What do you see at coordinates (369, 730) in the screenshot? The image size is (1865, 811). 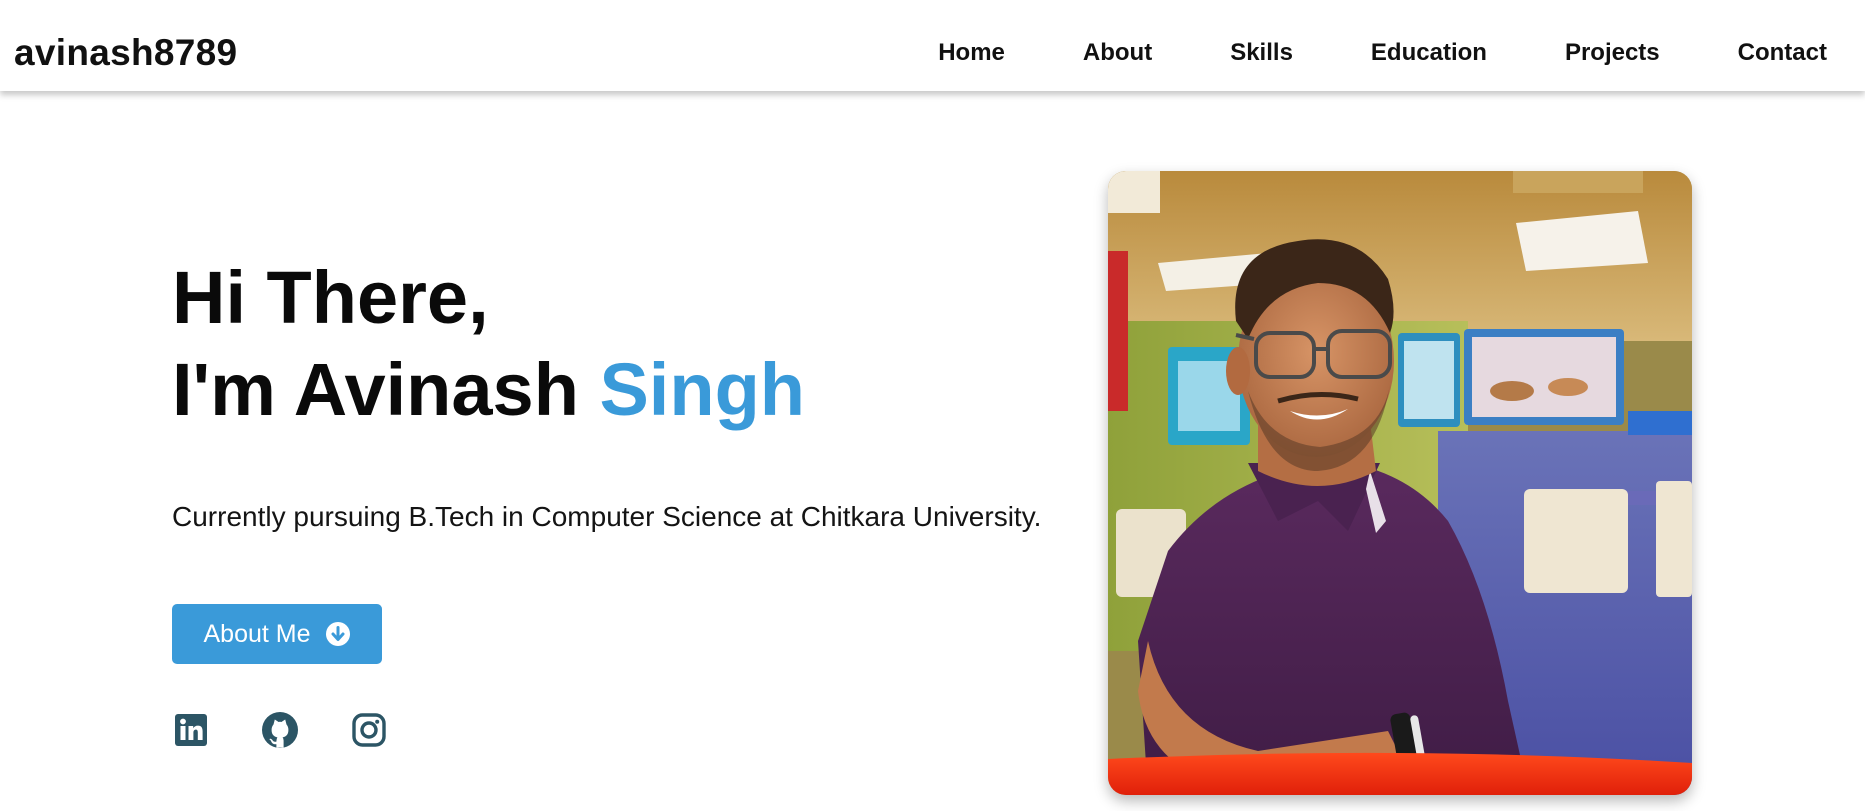 I see `instagram-icon` at bounding box center [369, 730].